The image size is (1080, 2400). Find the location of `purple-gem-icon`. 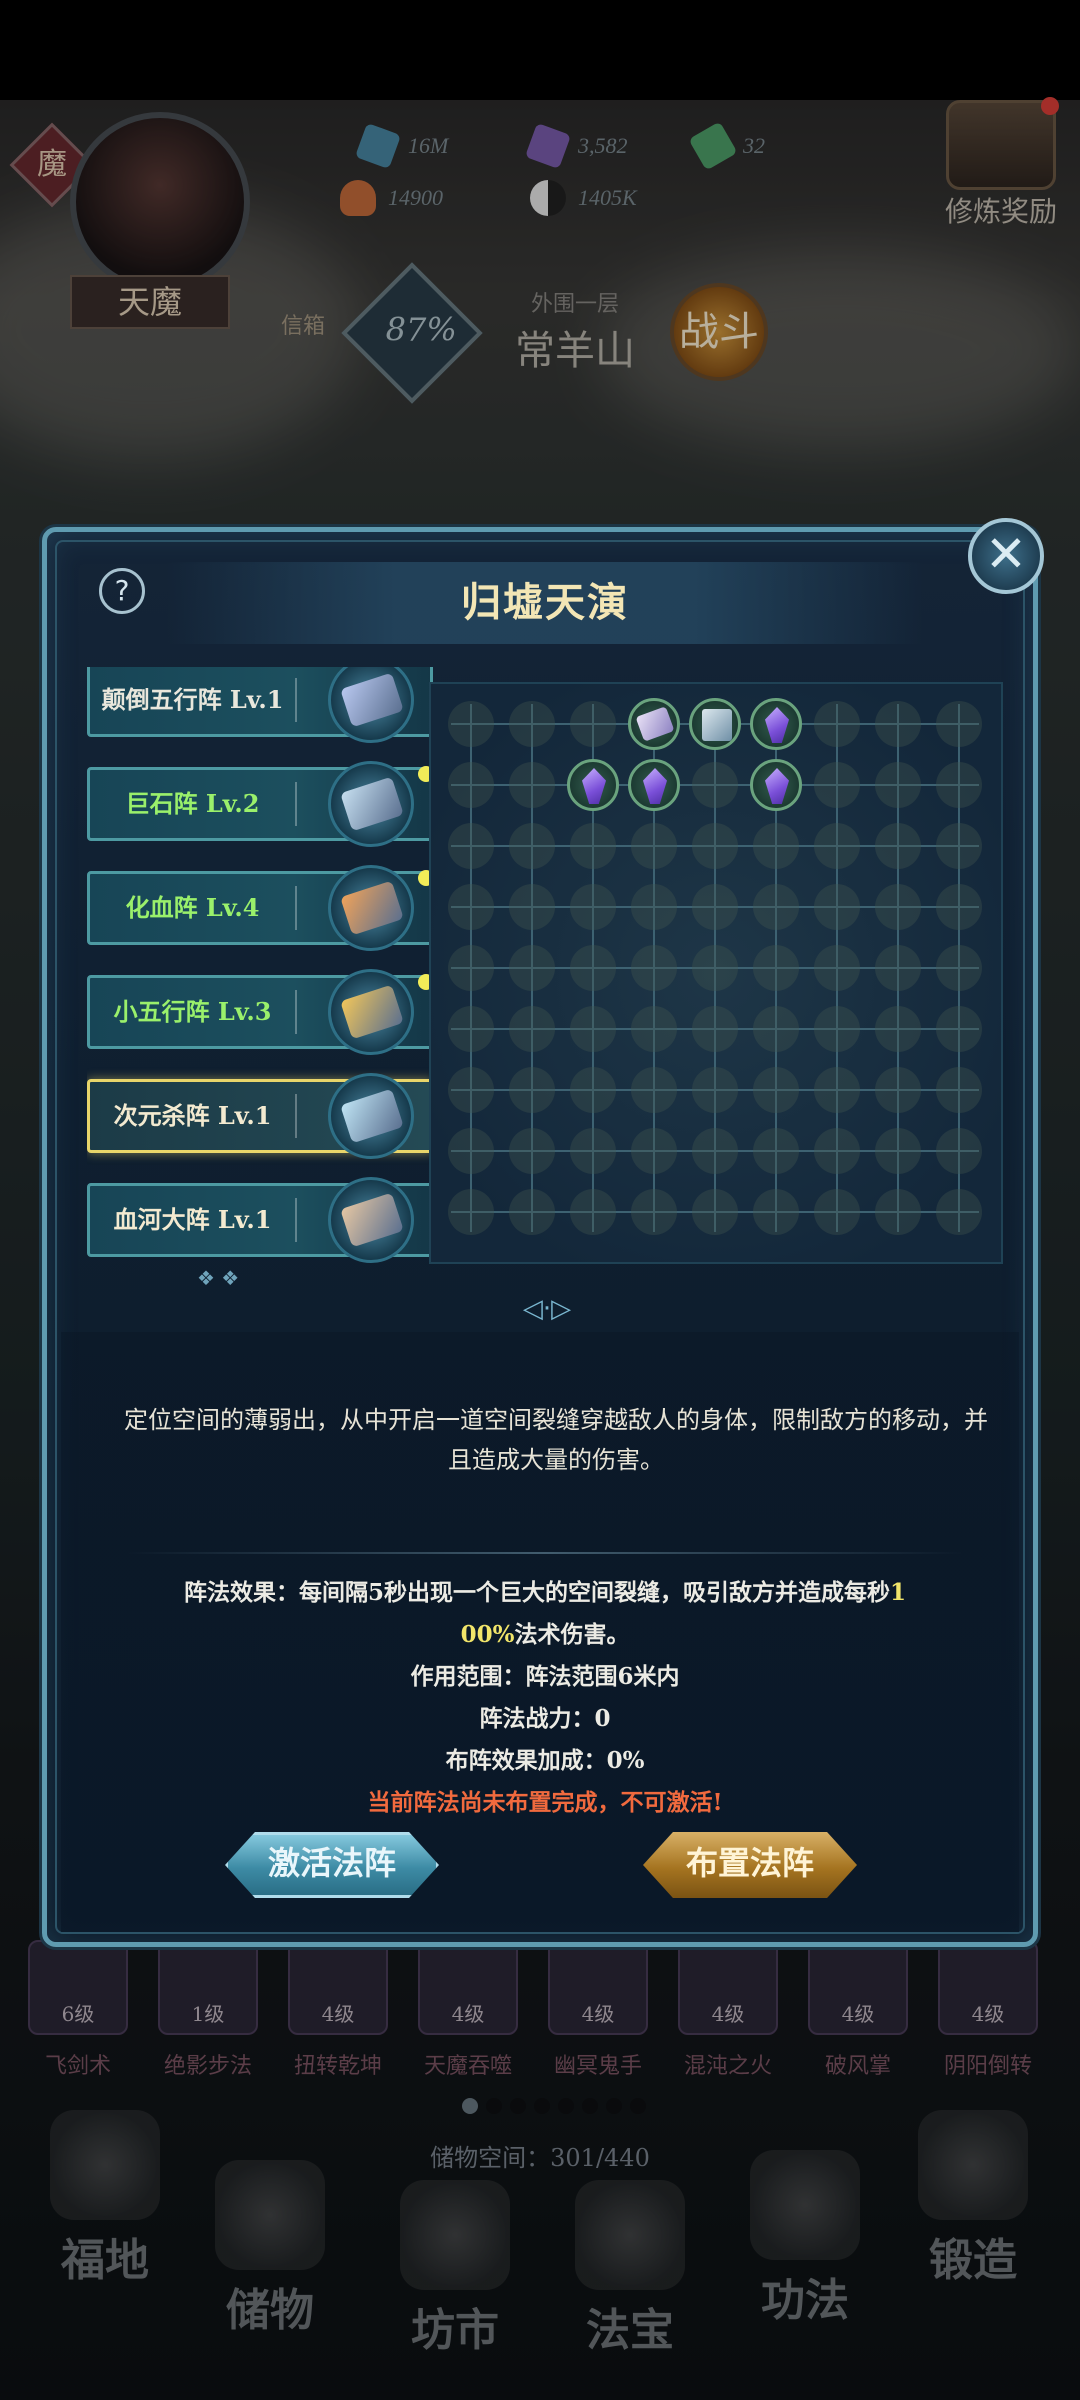

purple-gem-icon is located at coordinates (777, 725).